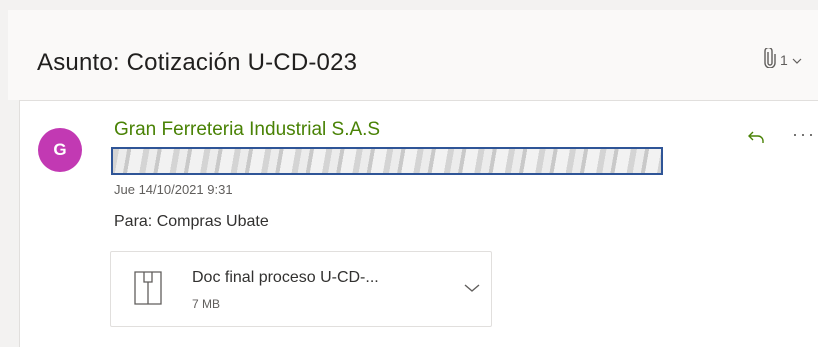  I want to click on sender-name: Gran Ferreteria Industrial S.A.S, so click(247, 130).